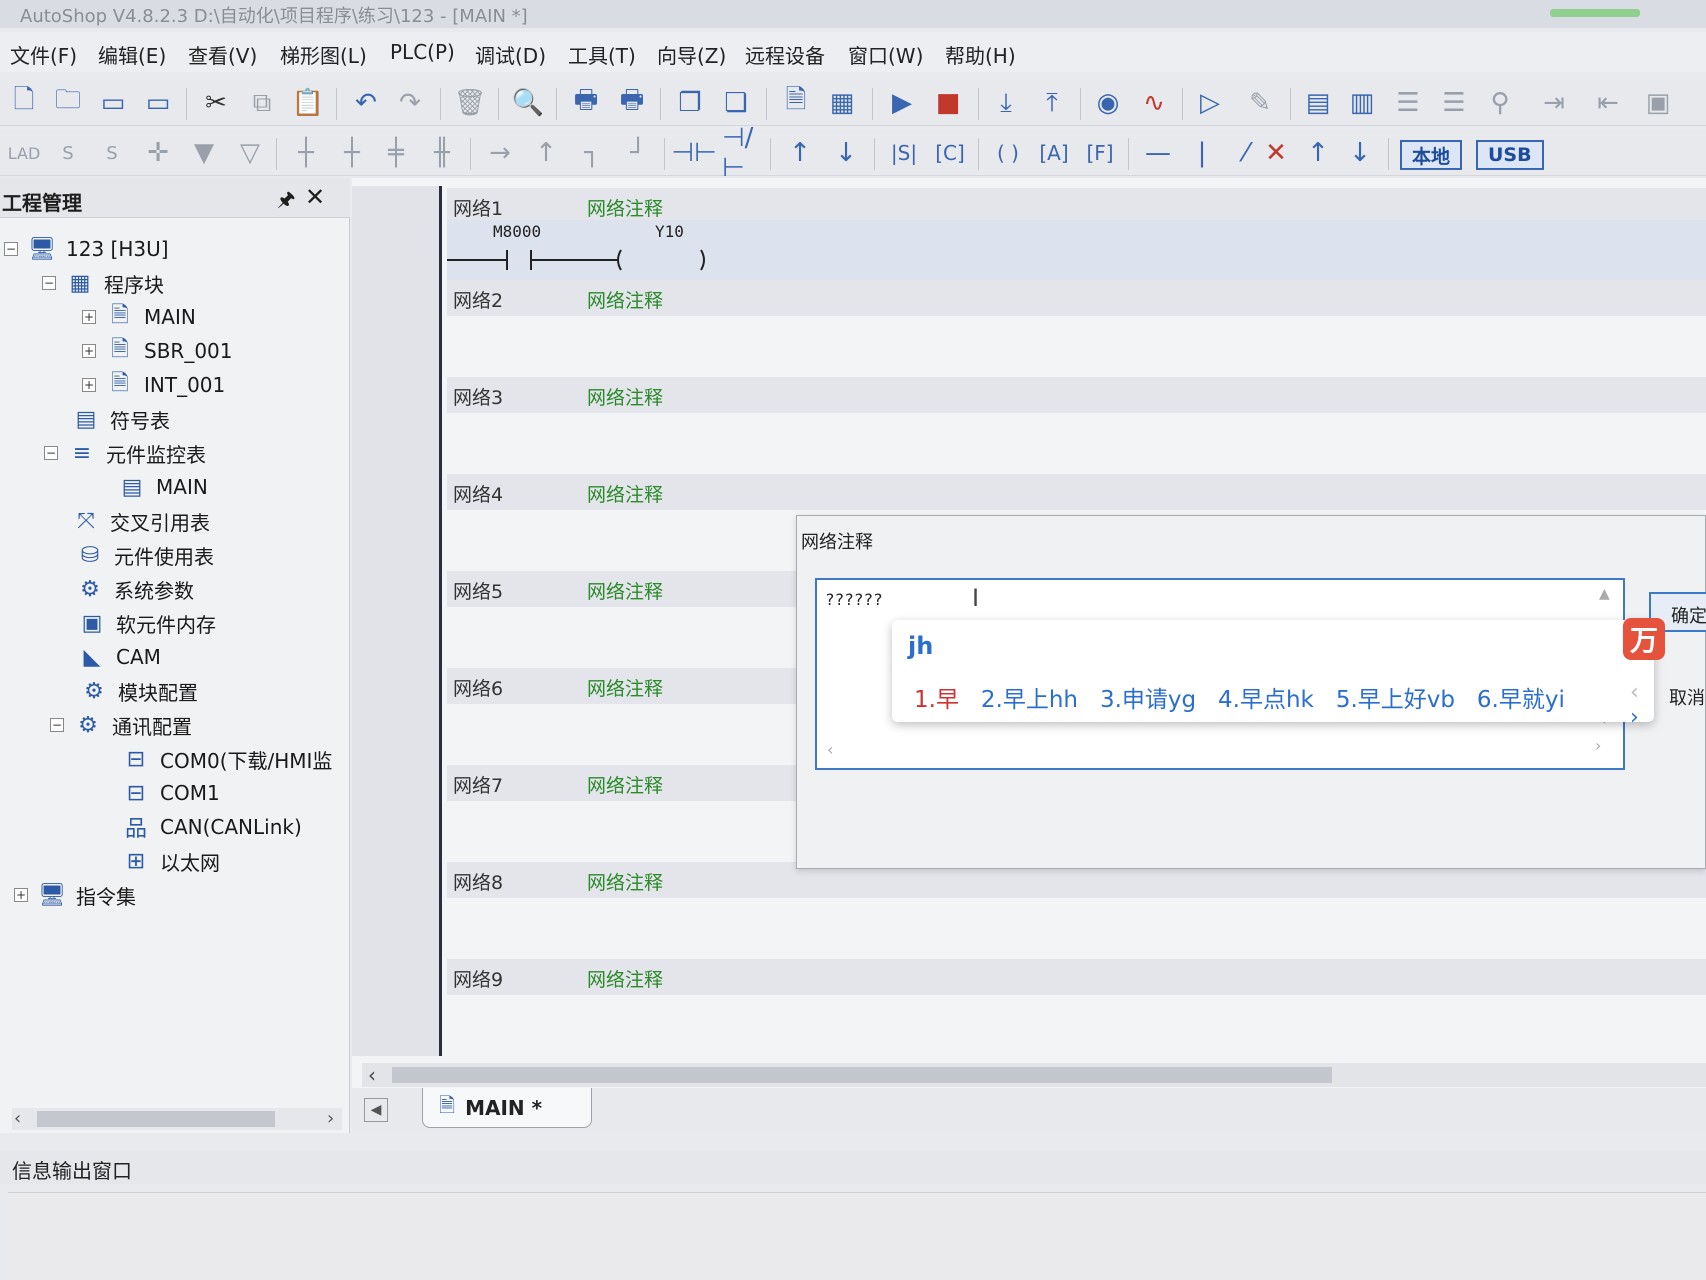 The image size is (1706, 1280). What do you see at coordinates (1318, 153) in the screenshot?
I see `up-icon: ↑` at bounding box center [1318, 153].